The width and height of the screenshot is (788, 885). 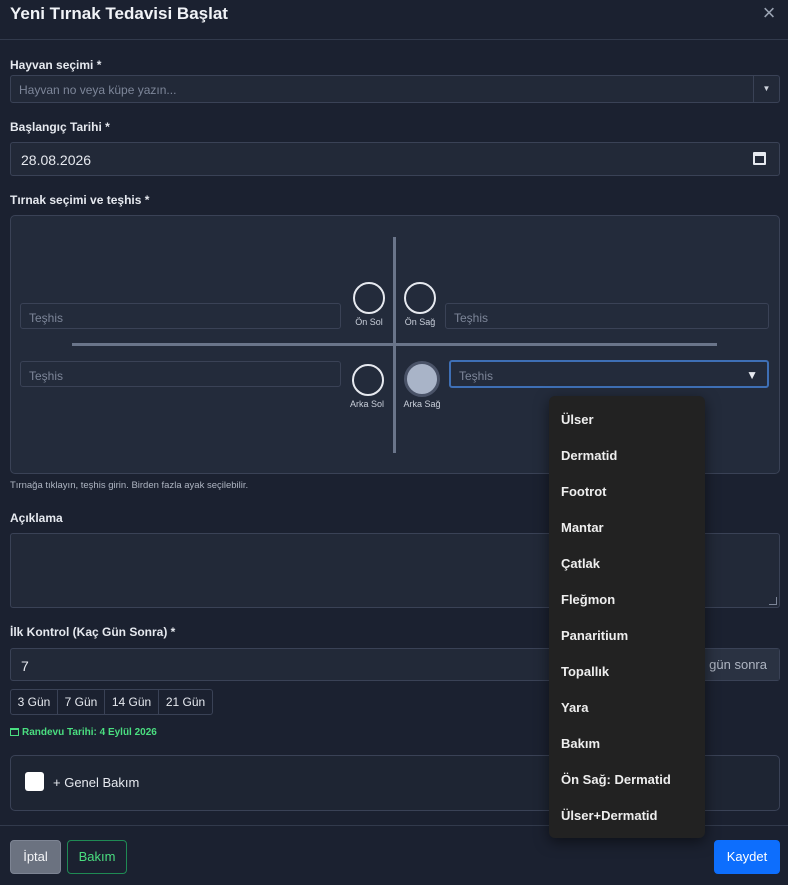 I want to click on animal-select: Hayvan no veya küpe yazın... ▼, so click(x=395, y=89).